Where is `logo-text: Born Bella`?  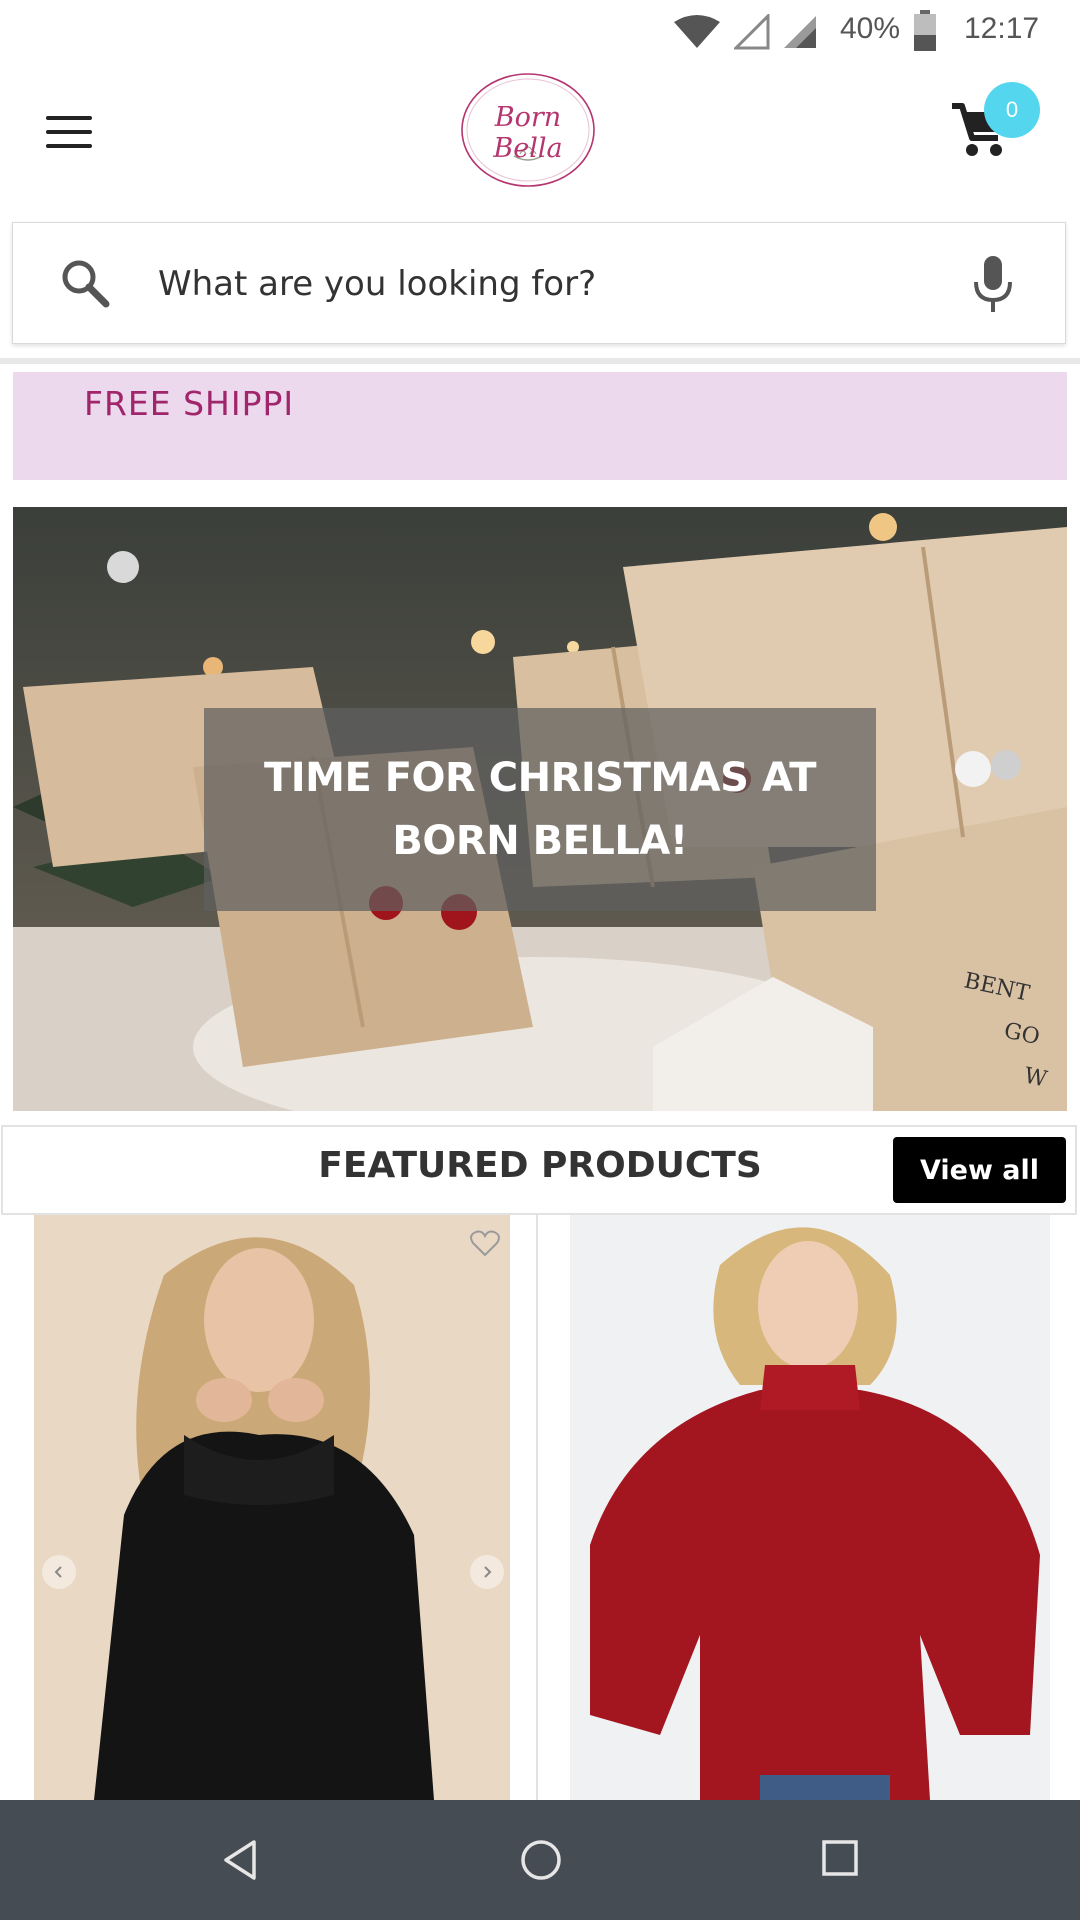 logo-text: Born Bella is located at coordinates (528, 133).